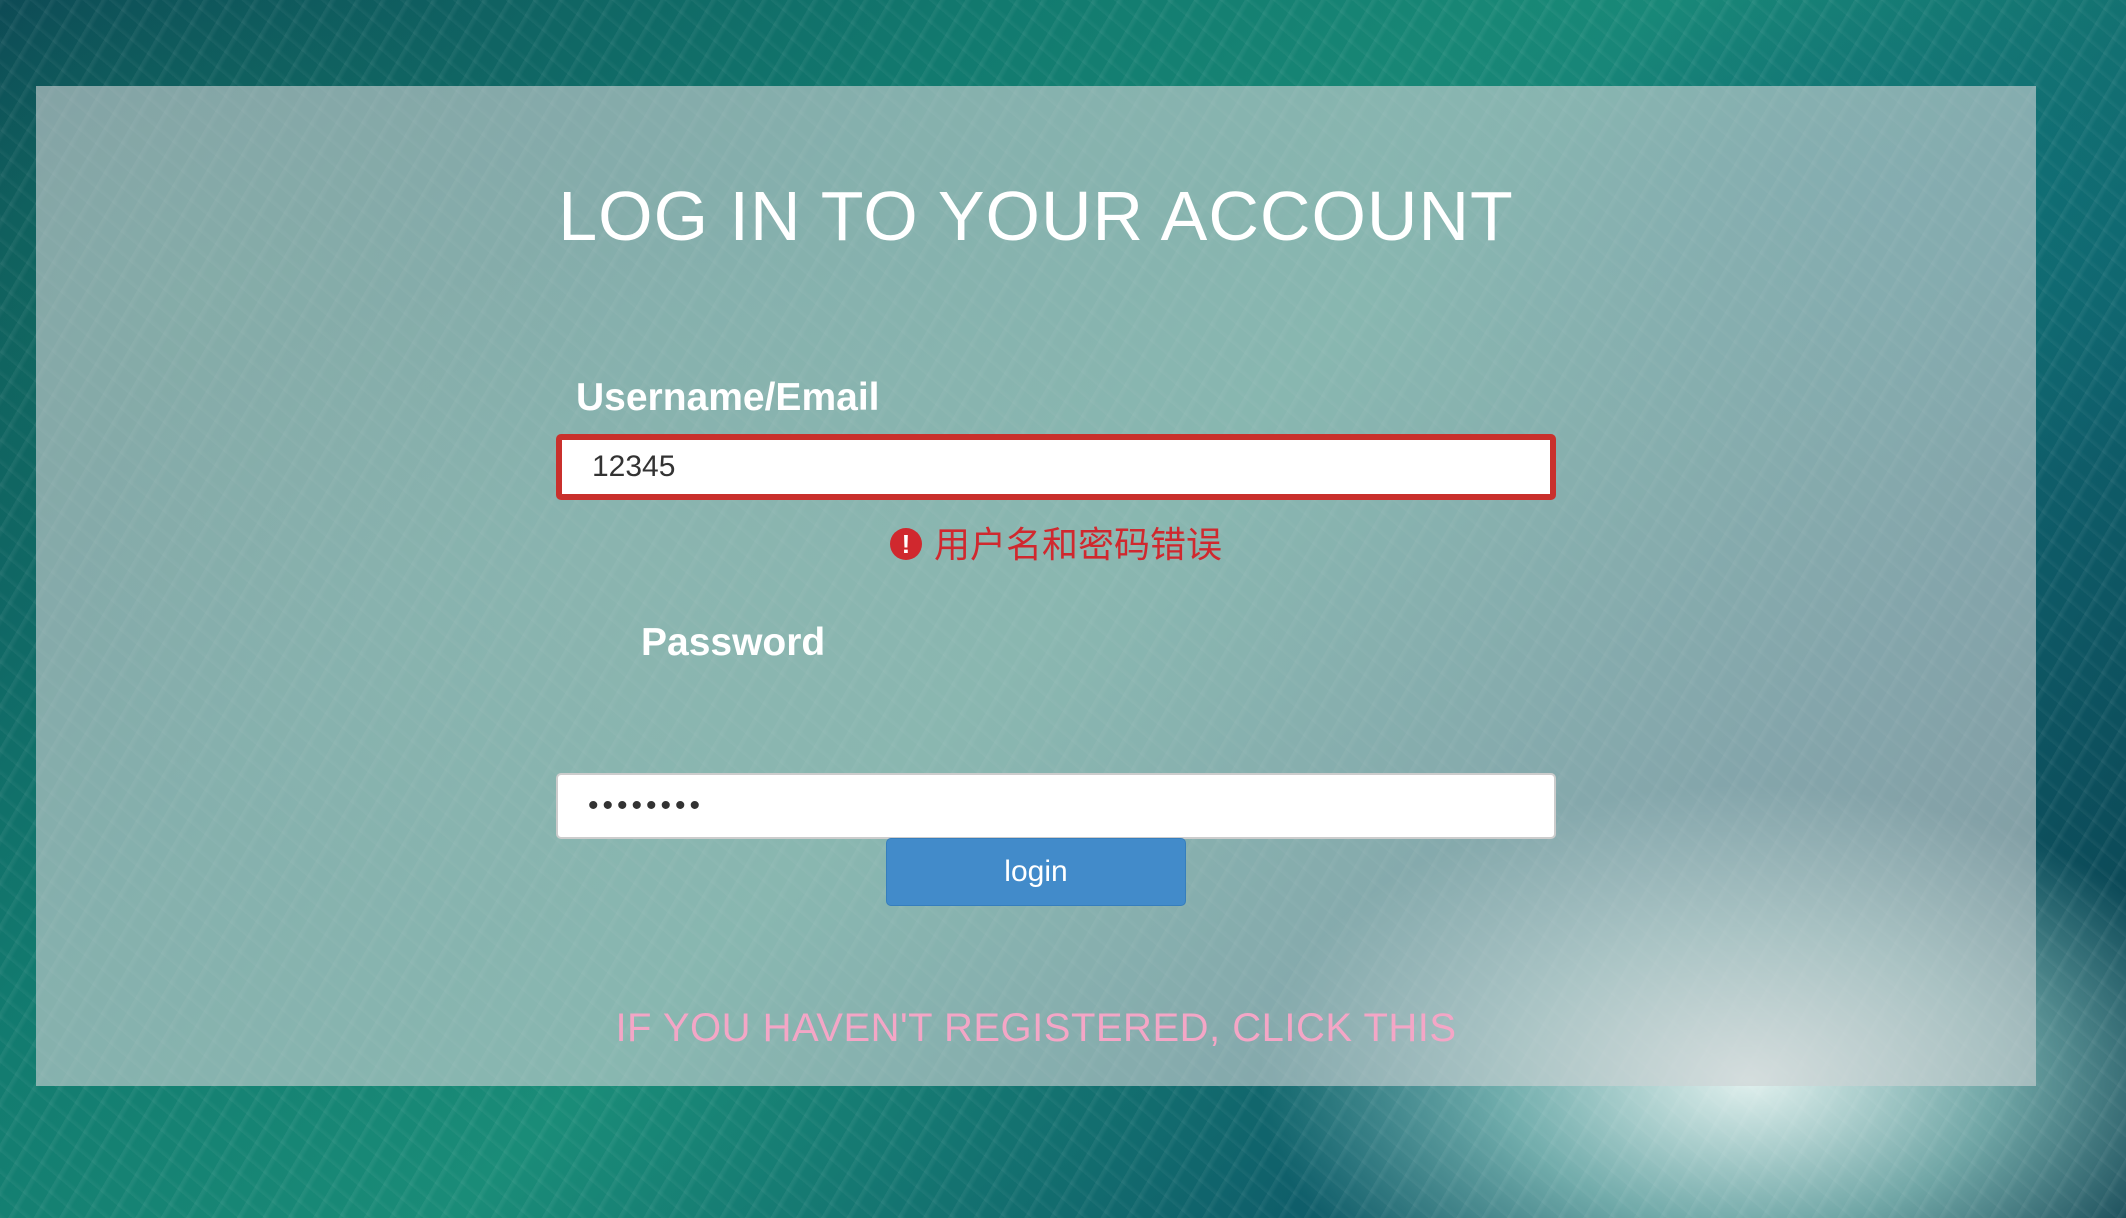 This screenshot has width=2126, height=1218. Describe the element at coordinates (1056, 806) in the screenshot. I see `password-input` at that location.